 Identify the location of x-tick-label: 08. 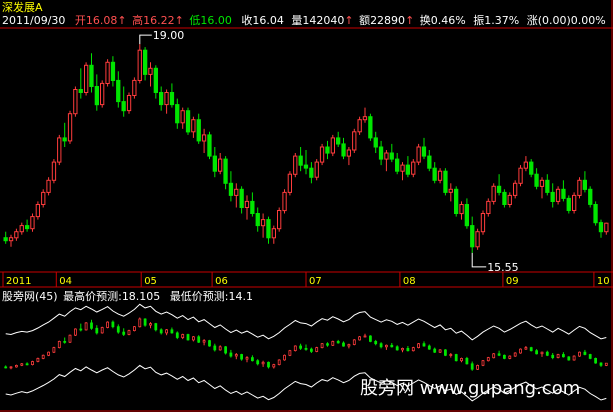
(409, 281).